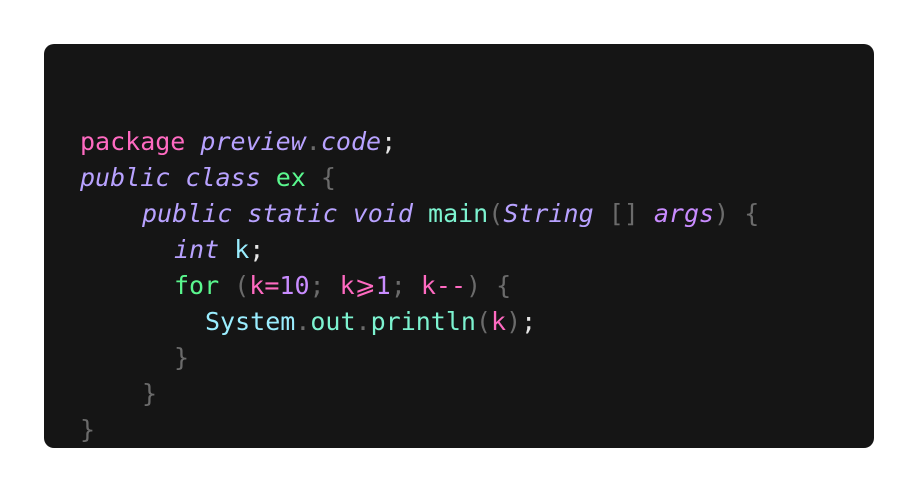 Image resolution: width=918 pixels, height=492 pixels. Describe the element at coordinates (292, 213) in the screenshot. I see `keyword-static: static` at that location.